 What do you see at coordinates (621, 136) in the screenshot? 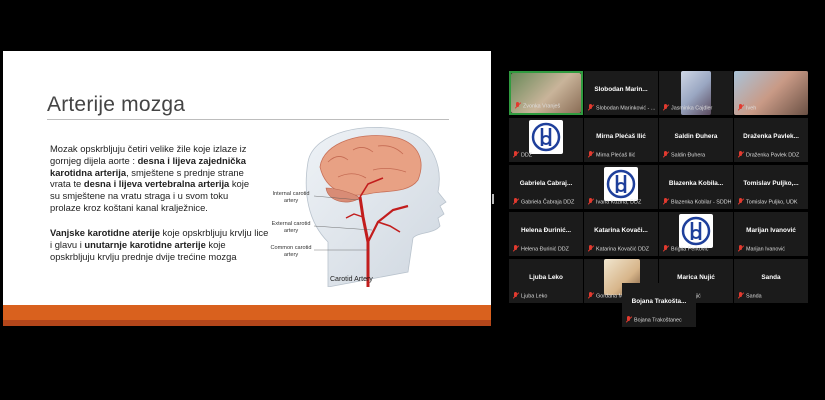
I see `participant-display-name: Mirna Plećaš Ilić` at bounding box center [621, 136].